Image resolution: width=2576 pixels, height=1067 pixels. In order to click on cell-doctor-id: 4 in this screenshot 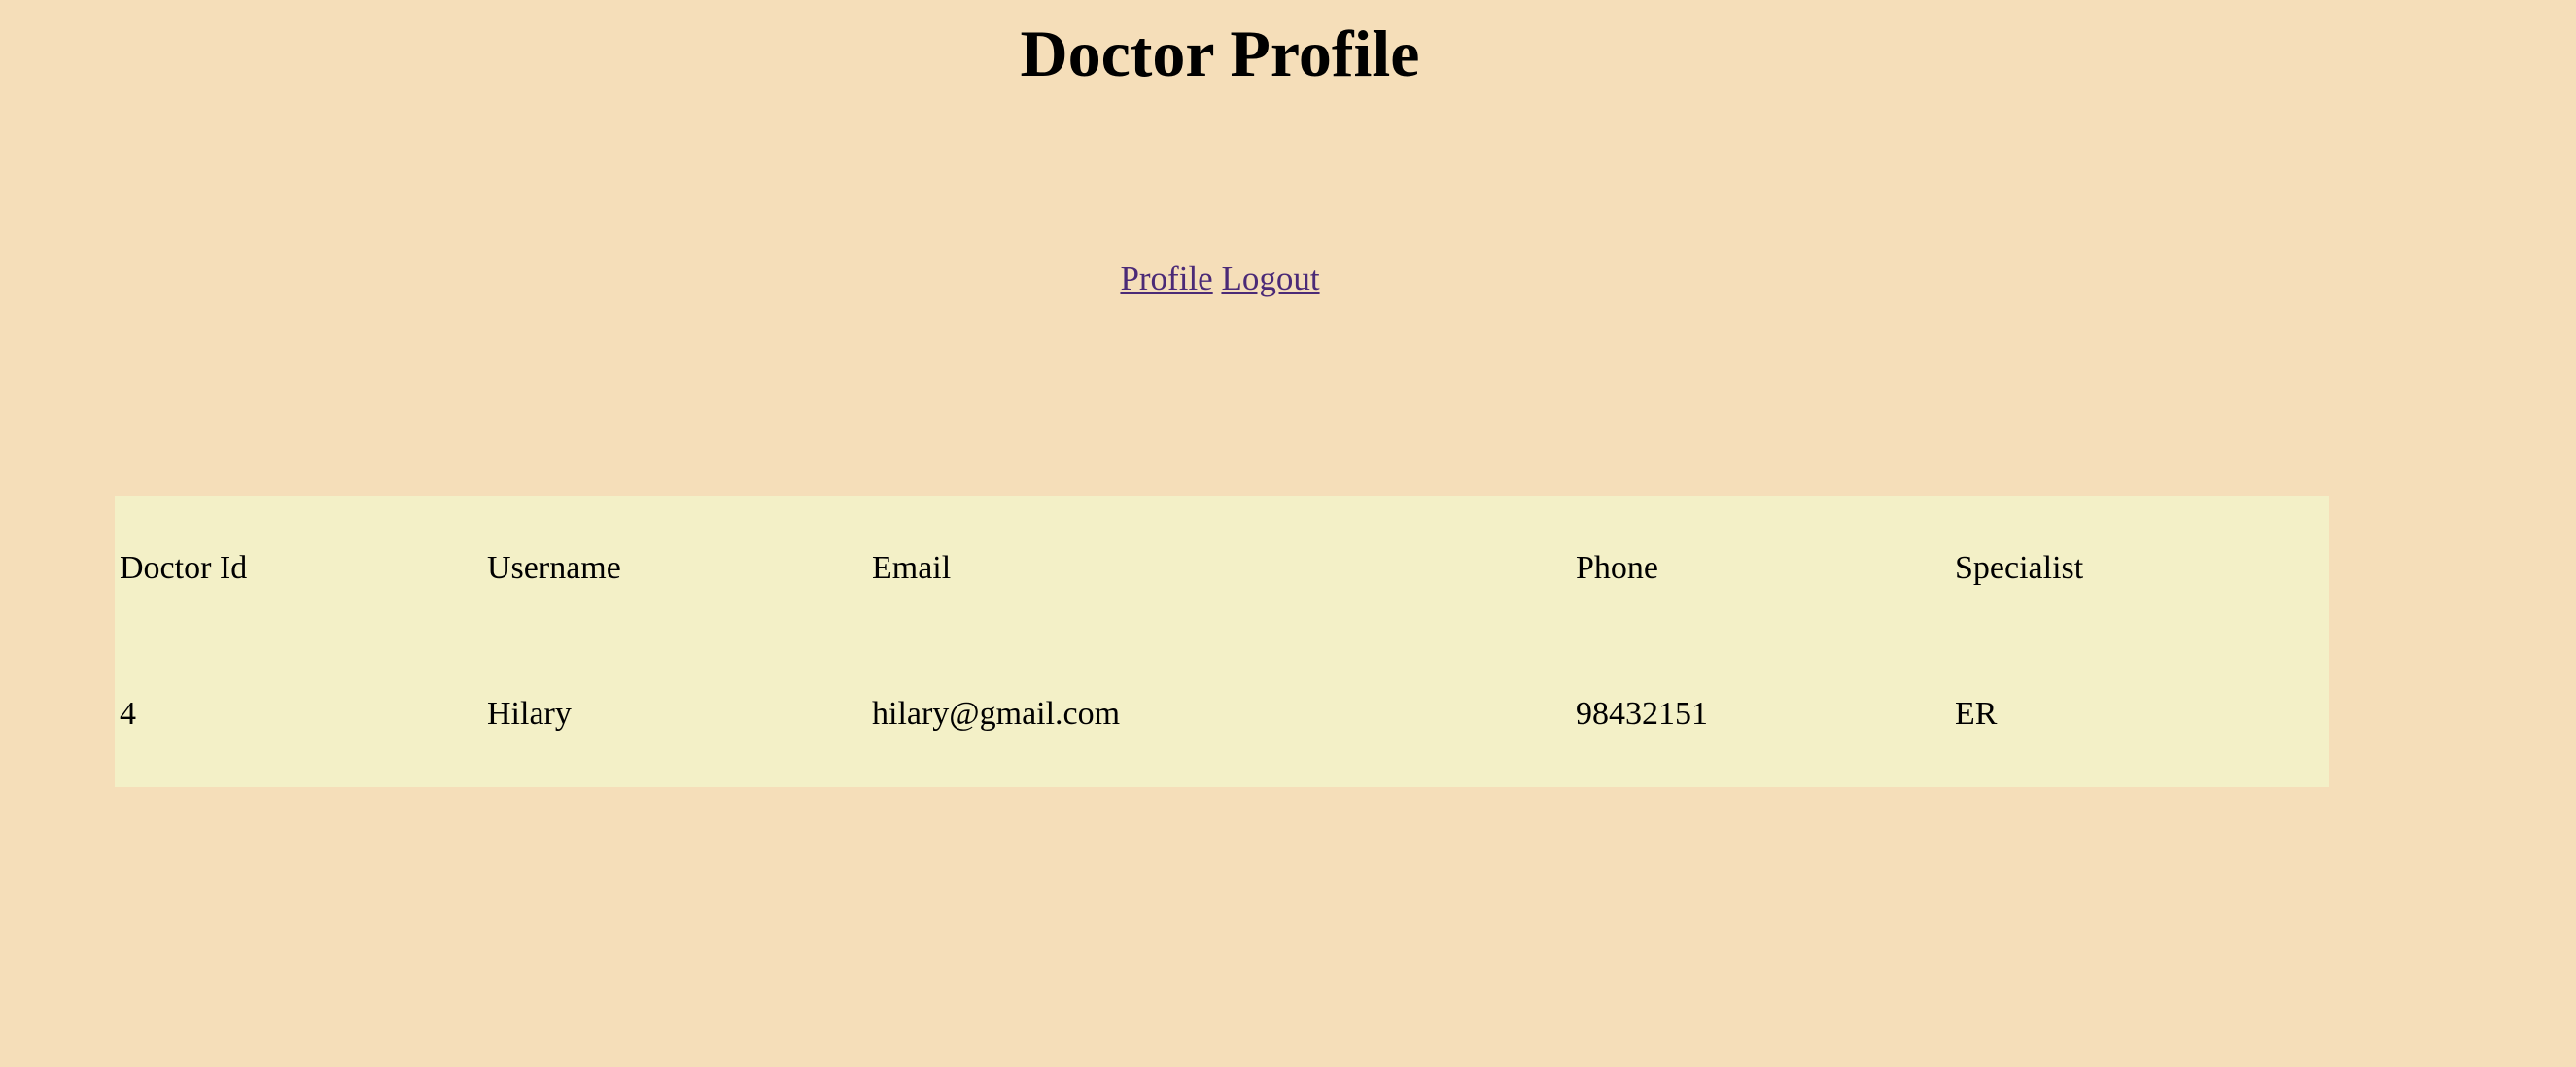, I will do `click(128, 714)`.